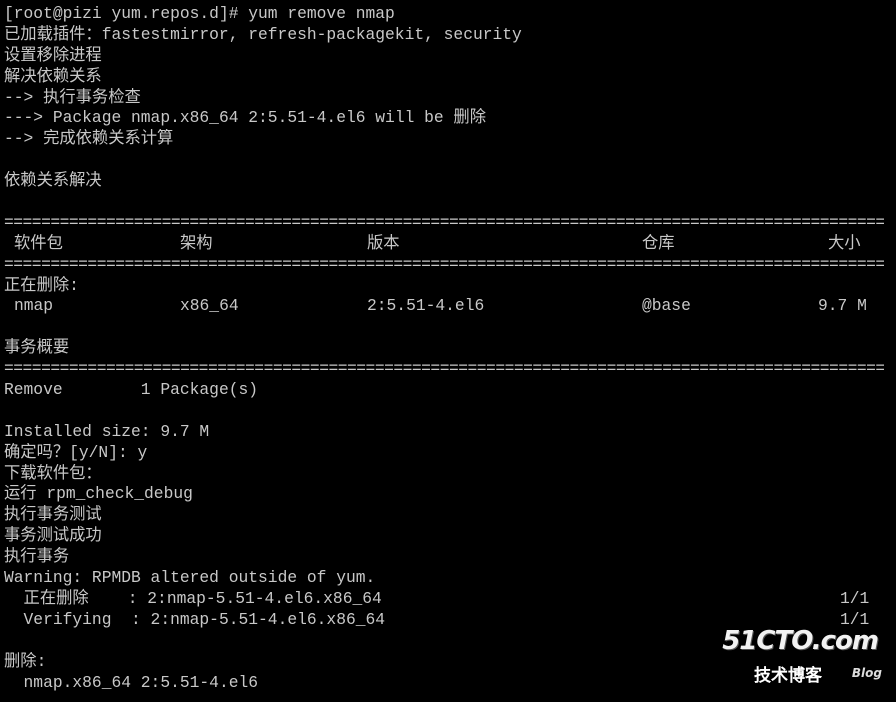 This screenshot has height=702, width=896. I want to click on terminal-line: Warning: RPMDB altered outside of yum., so click(190, 578).